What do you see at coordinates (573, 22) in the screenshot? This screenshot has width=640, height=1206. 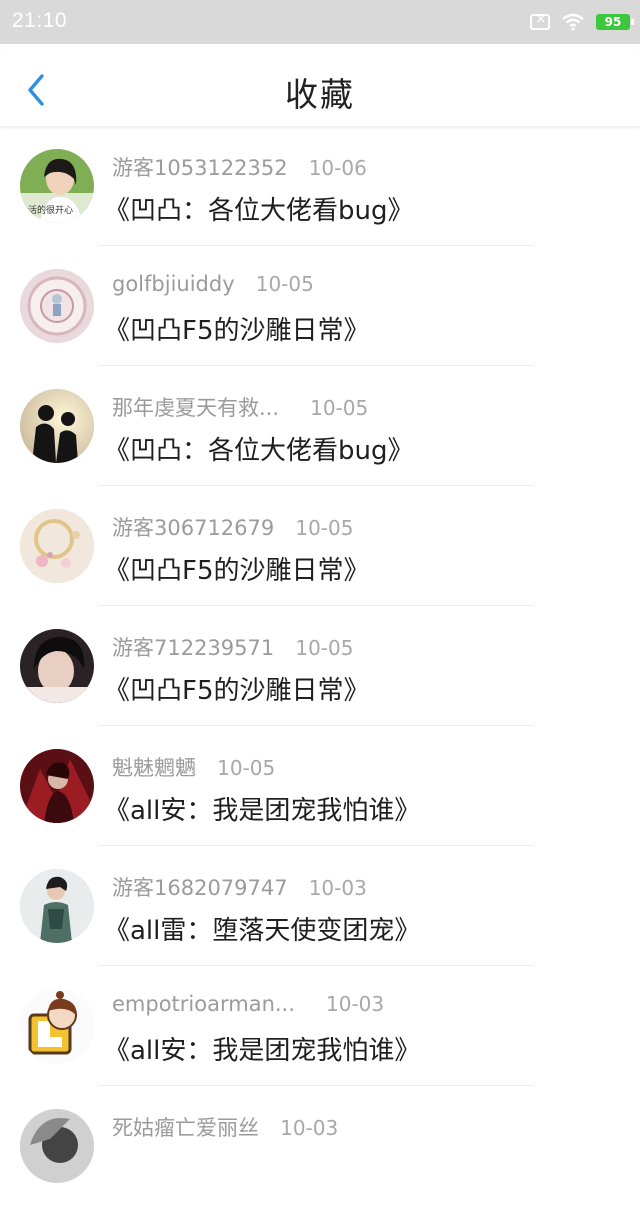 I see `wifi-icon` at bounding box center [573, 22].